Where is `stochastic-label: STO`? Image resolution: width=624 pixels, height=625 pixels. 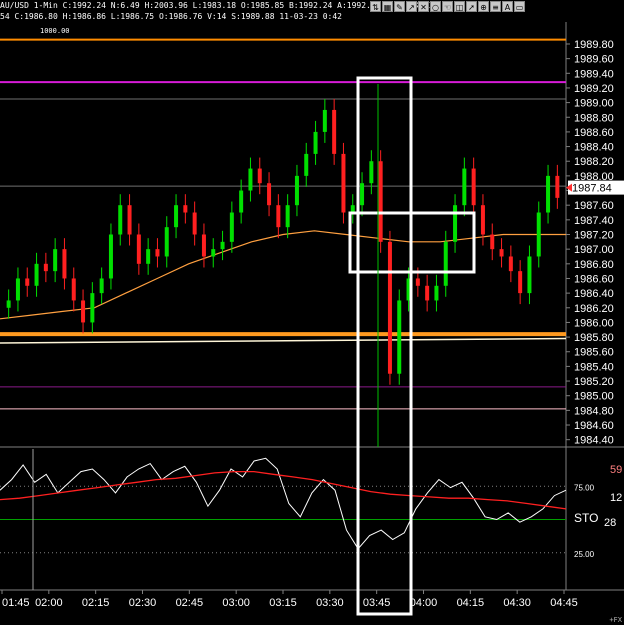
stochastic-label: STO is located at coordinates (586, 518).